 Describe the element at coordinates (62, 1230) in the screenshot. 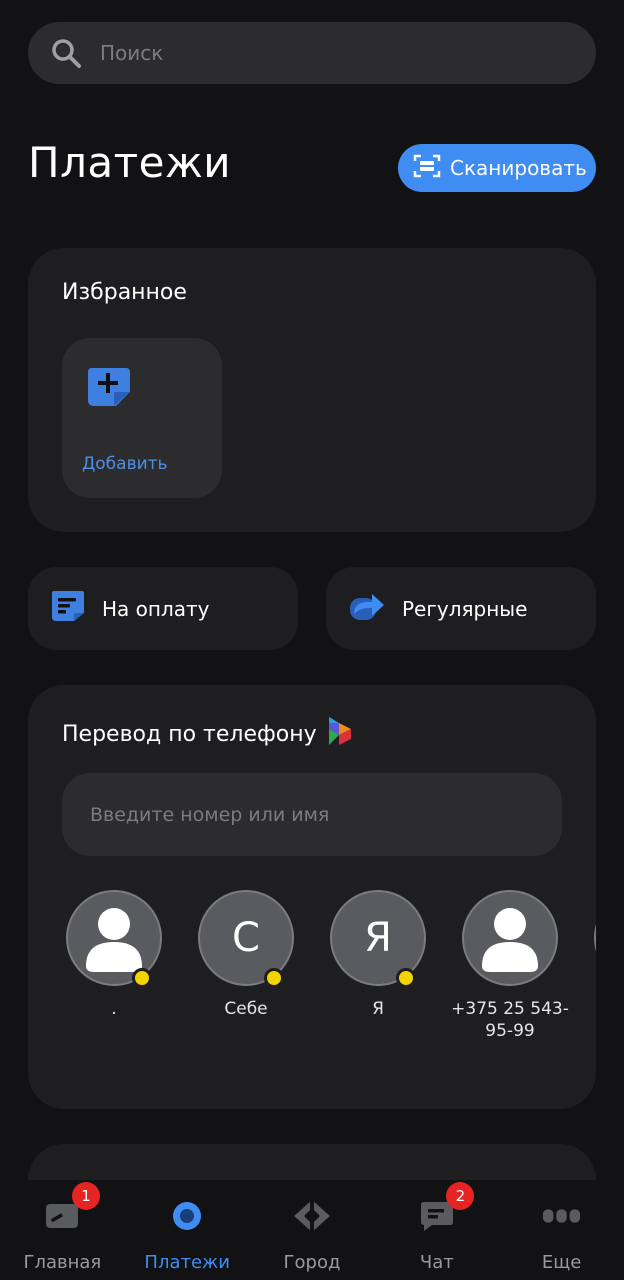

I see `nav-home: 1 Главная` at that location.